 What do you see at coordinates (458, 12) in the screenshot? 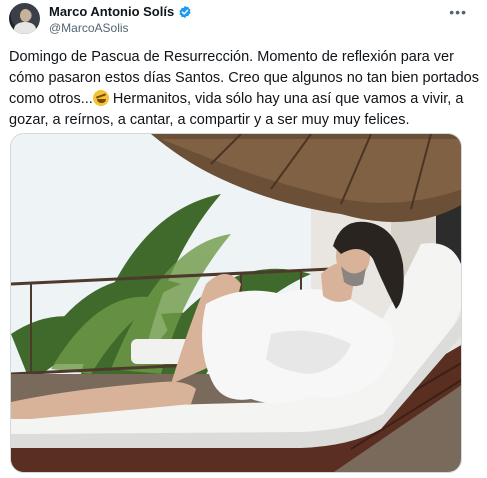
I see `more-options-button: •••` at bounding box center [458, 12].